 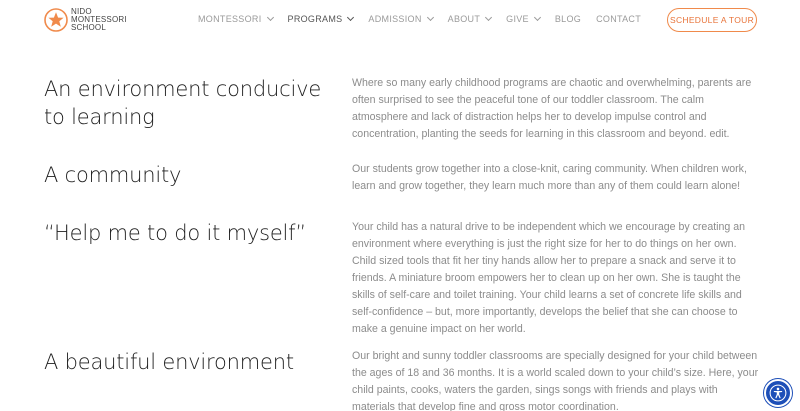 I want to click on site-logo: NIDO MONTESSORI SCHOOL, so click(x=85, y=20).